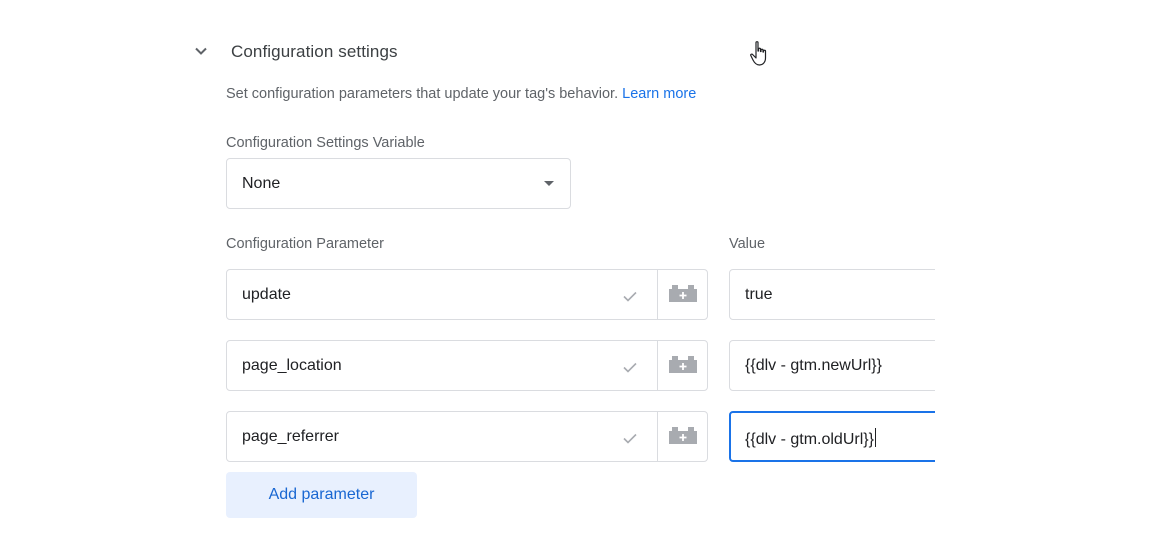 The width and height of the screenshot is (1152, 554). I want to click on parameter-value-text: true, so click(759, 294).